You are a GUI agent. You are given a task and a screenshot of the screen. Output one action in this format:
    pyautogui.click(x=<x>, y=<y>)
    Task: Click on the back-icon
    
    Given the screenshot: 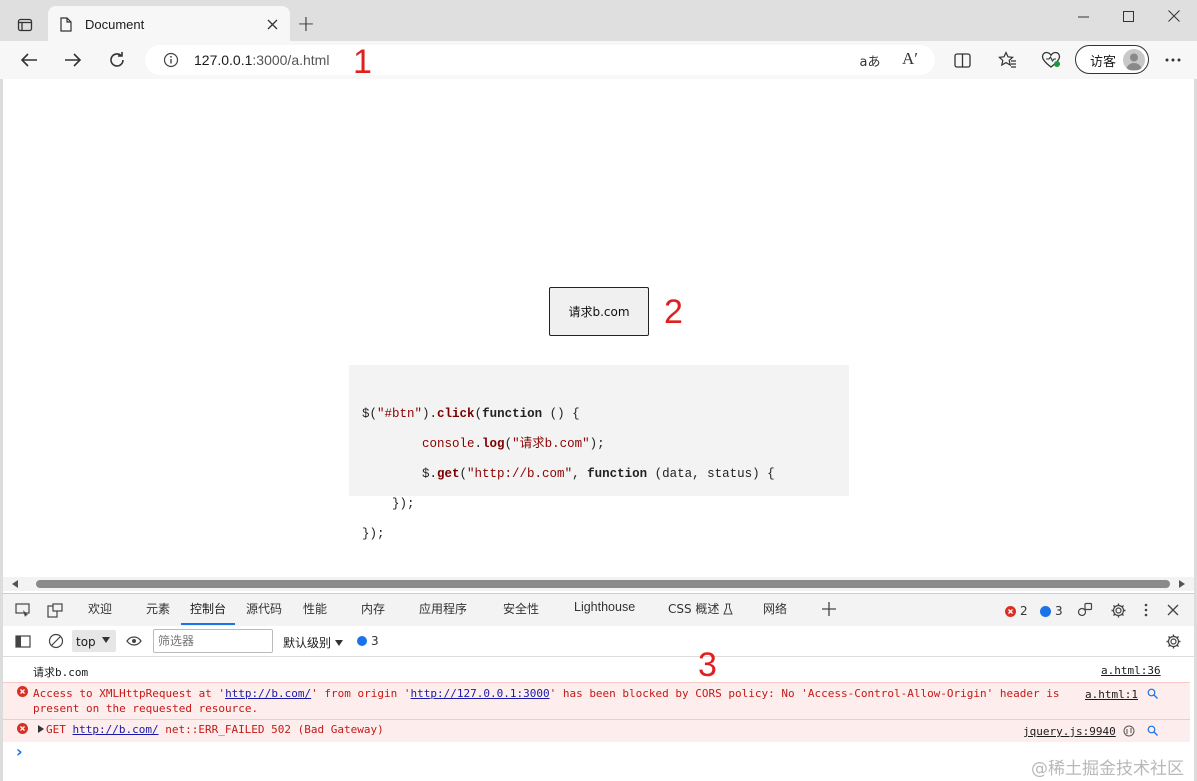 What is the action you would take?
    pyautogui.click(x=29, y=60)
    